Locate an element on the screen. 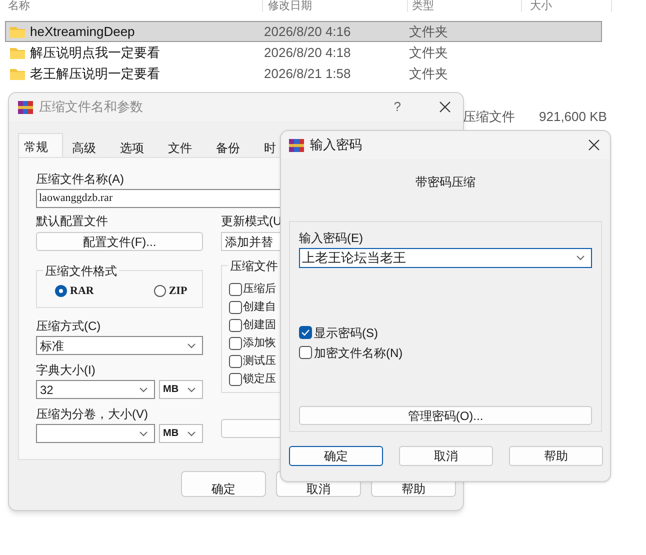 This screenshot has height=555, width=646. column-header: 名称 is located at coordinates (19, 6).